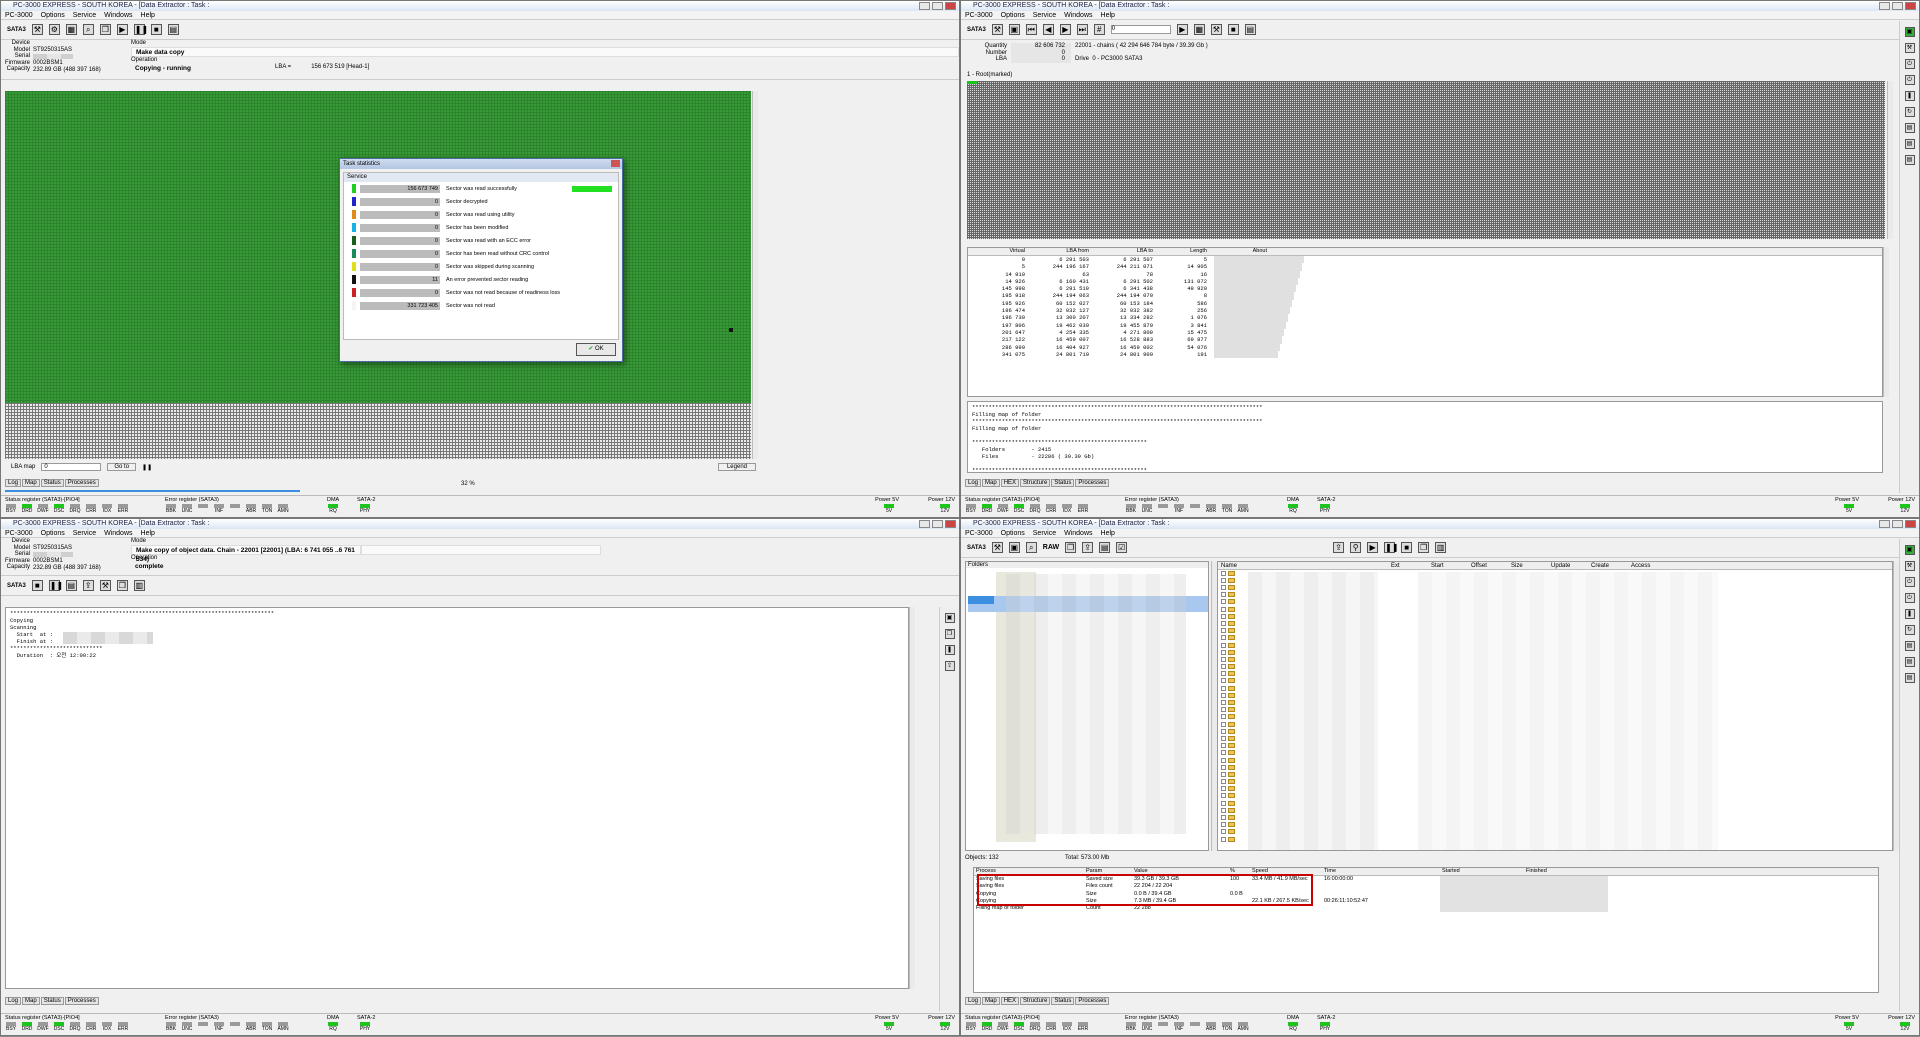 The image size is (1920, 1037). I want to click on menu-help: Help, so click(148, 15).